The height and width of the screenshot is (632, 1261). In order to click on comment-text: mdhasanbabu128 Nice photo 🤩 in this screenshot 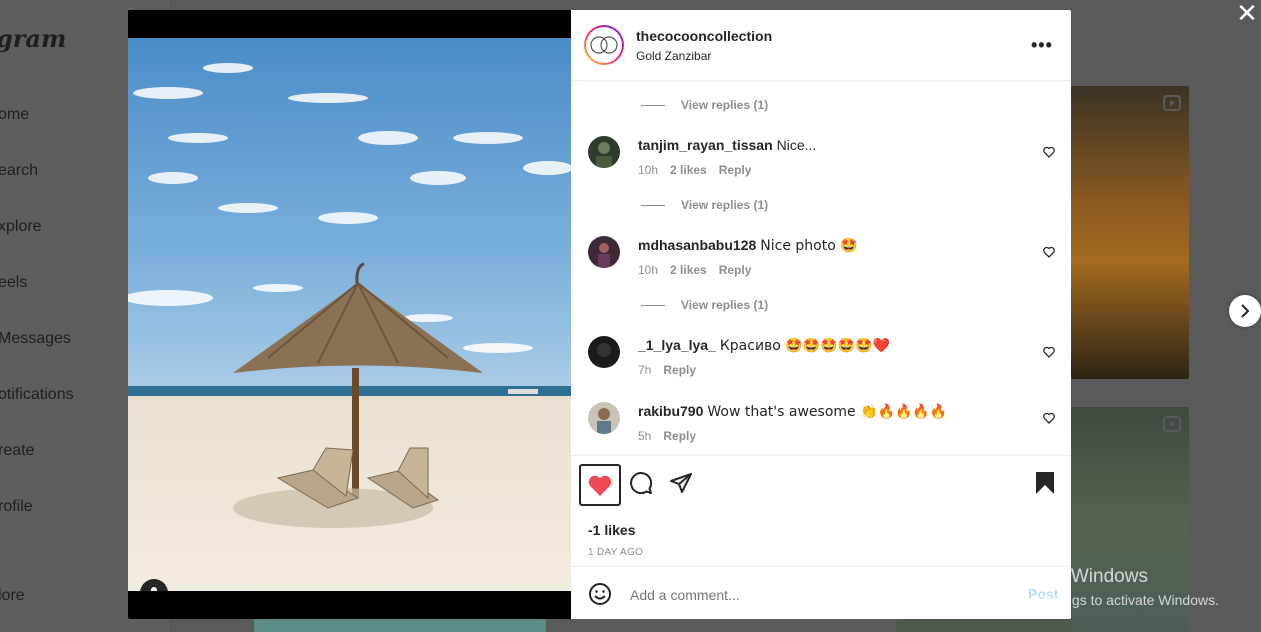, I will do `click(748, 245)`.